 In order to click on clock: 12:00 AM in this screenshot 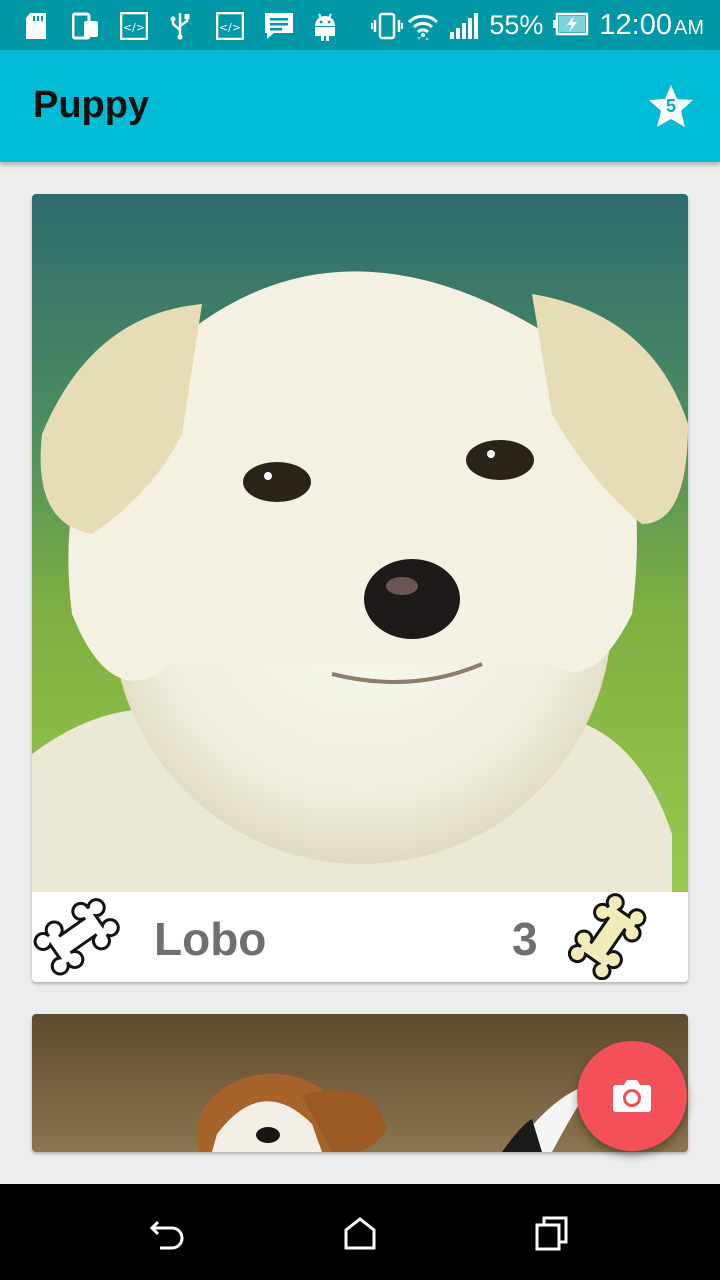, I will do `click(651, 25)`.